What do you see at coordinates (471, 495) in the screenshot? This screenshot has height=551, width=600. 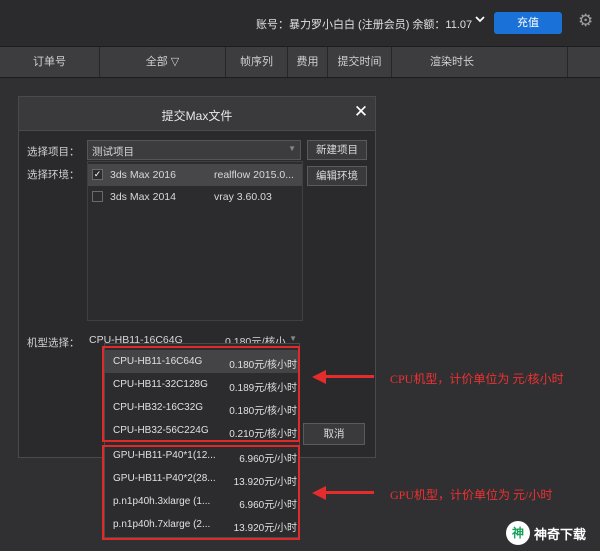 I see `gpu-annotation: GPU机型，计价单位为 元/小时` at bounding box center [471, 495].